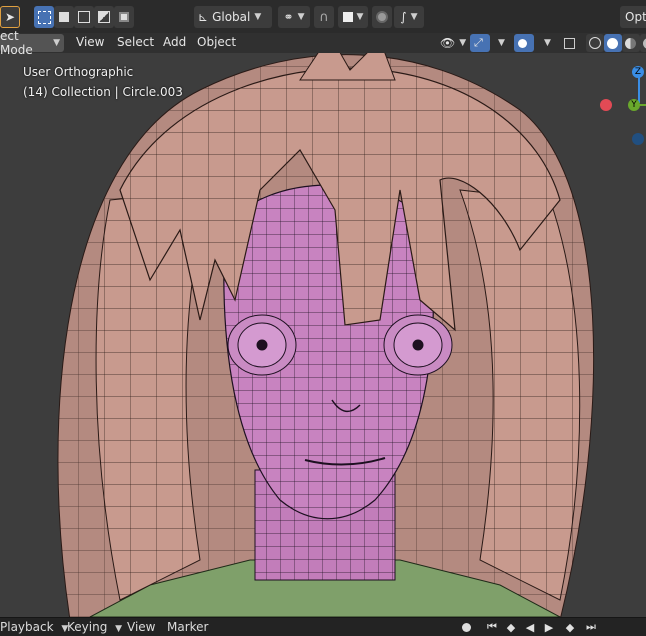 The width and height of the screenshot is (646, 636). I want to click on transform-orientation-dropdown: ⊾ Global ▼, so click(233, 17).